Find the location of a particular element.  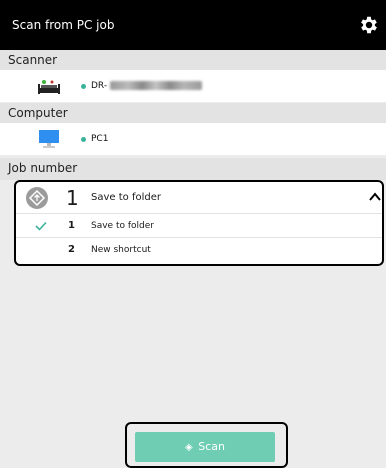

computer-status-dot is located at coordinates (83, 139).